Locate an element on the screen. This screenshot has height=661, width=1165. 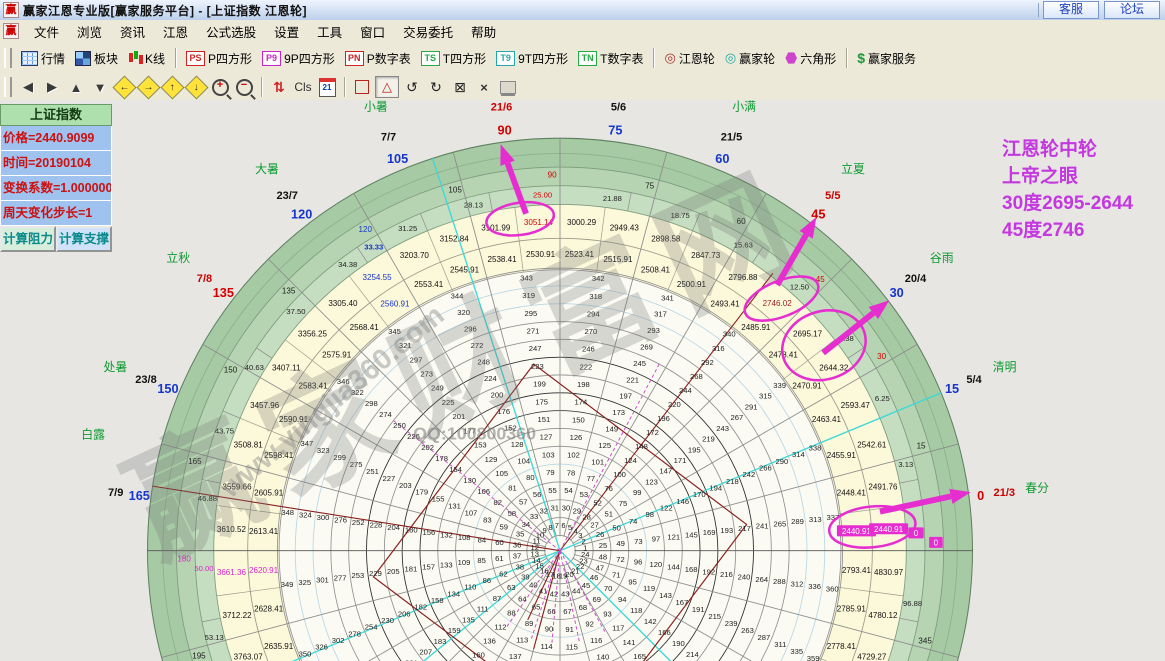
toolbar-button-9p-square: P9 9P四方形 is located at coordinates (298, 58).